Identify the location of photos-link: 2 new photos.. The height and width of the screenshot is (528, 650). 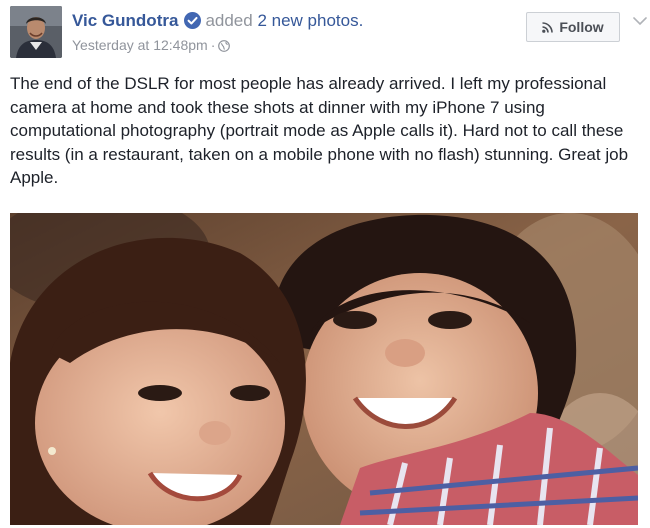
(310, 20).